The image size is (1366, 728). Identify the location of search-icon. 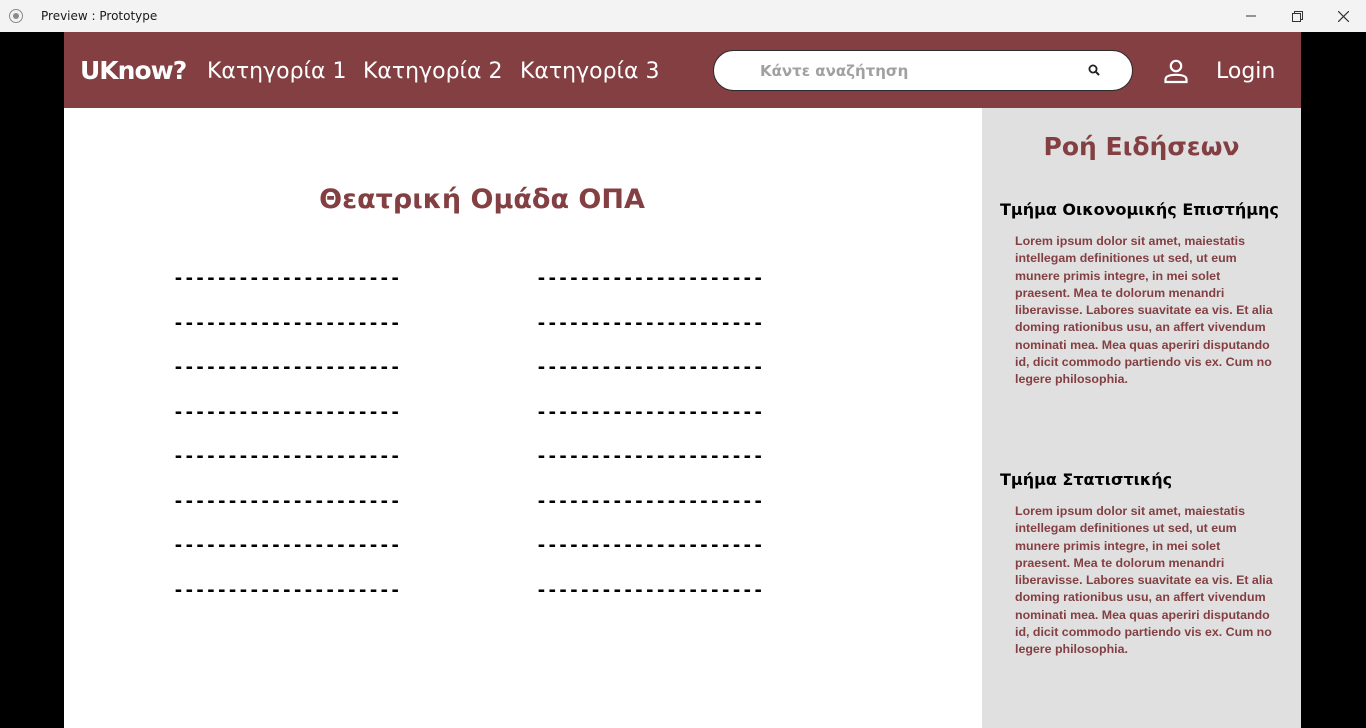
(1095, 71).